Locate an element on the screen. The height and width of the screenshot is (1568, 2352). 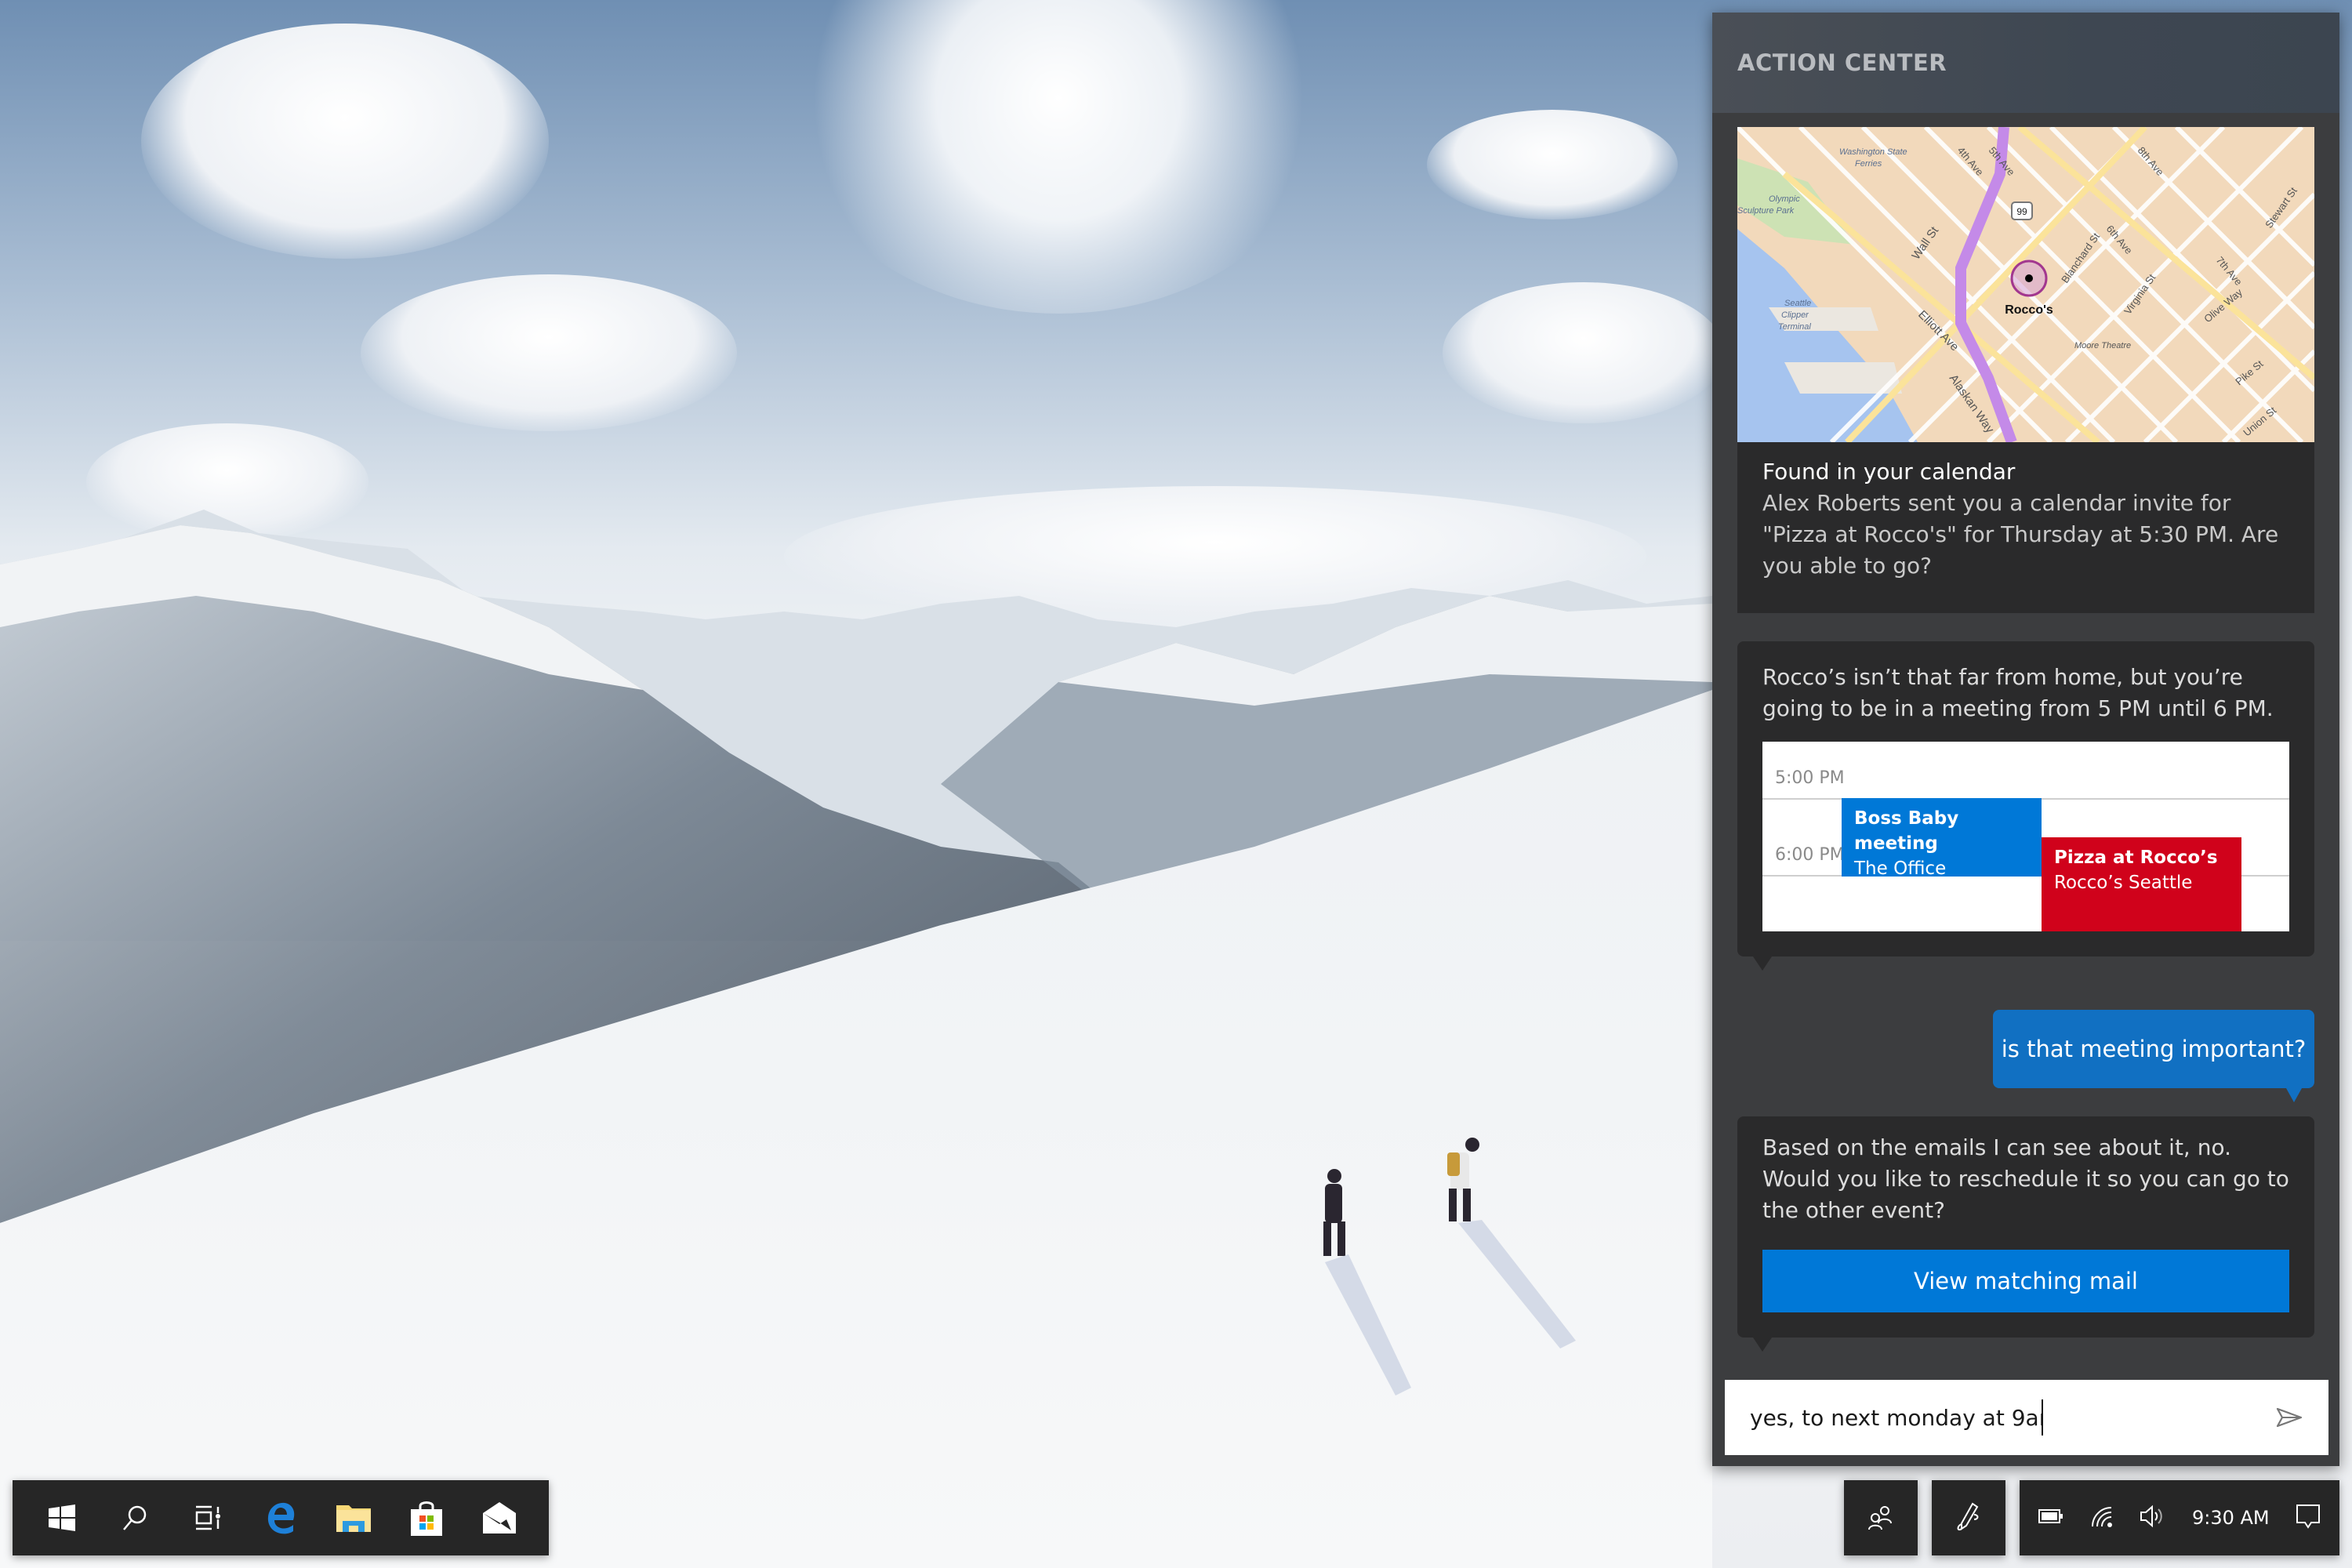
folder-icon is located at coordinates (354, 1518).